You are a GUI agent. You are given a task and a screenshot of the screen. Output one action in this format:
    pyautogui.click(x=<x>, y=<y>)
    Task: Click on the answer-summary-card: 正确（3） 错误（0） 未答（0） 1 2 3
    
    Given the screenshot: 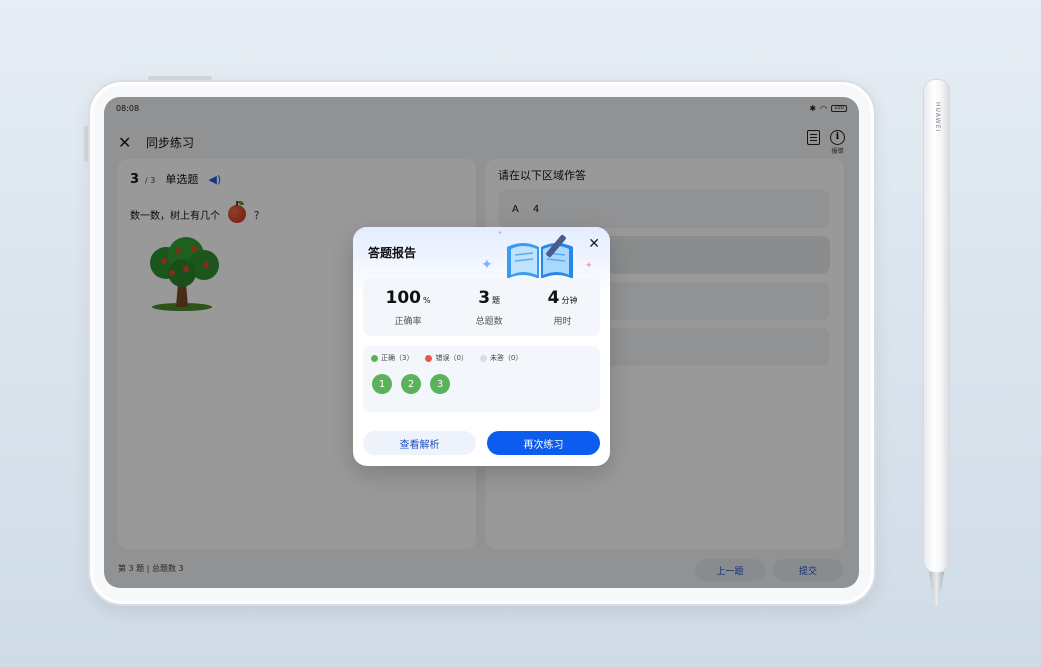 What is the action you would take?
    pyautogui.click(x=481, y=379)
    